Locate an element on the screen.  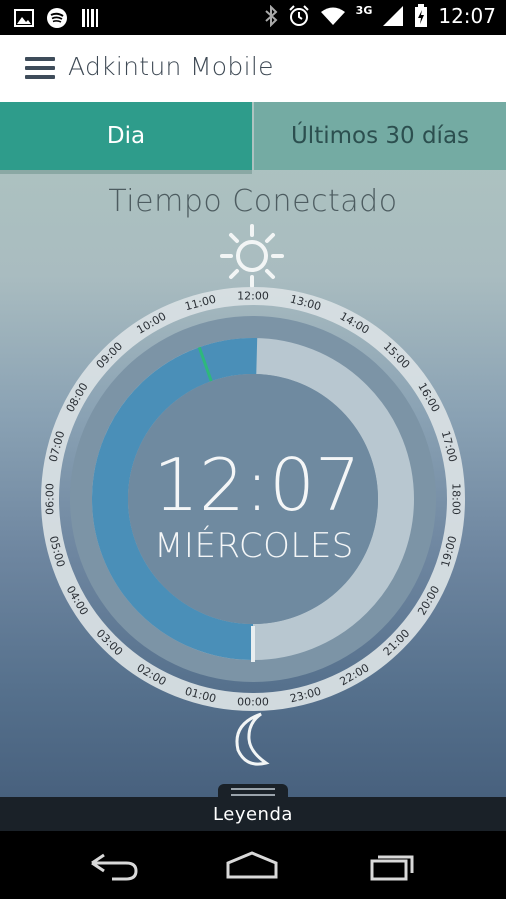
bluetooth-icon is located at coordinates (271, 16).